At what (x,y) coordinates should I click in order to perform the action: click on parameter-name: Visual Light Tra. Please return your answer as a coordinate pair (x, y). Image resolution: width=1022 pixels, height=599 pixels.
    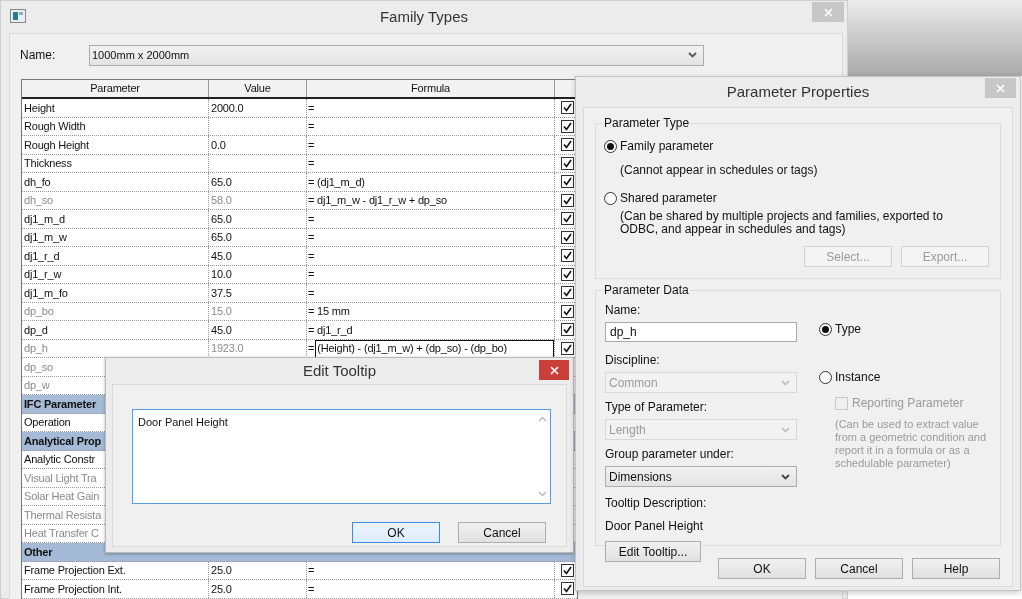
    Looking at the image, I should click on (60, 478).